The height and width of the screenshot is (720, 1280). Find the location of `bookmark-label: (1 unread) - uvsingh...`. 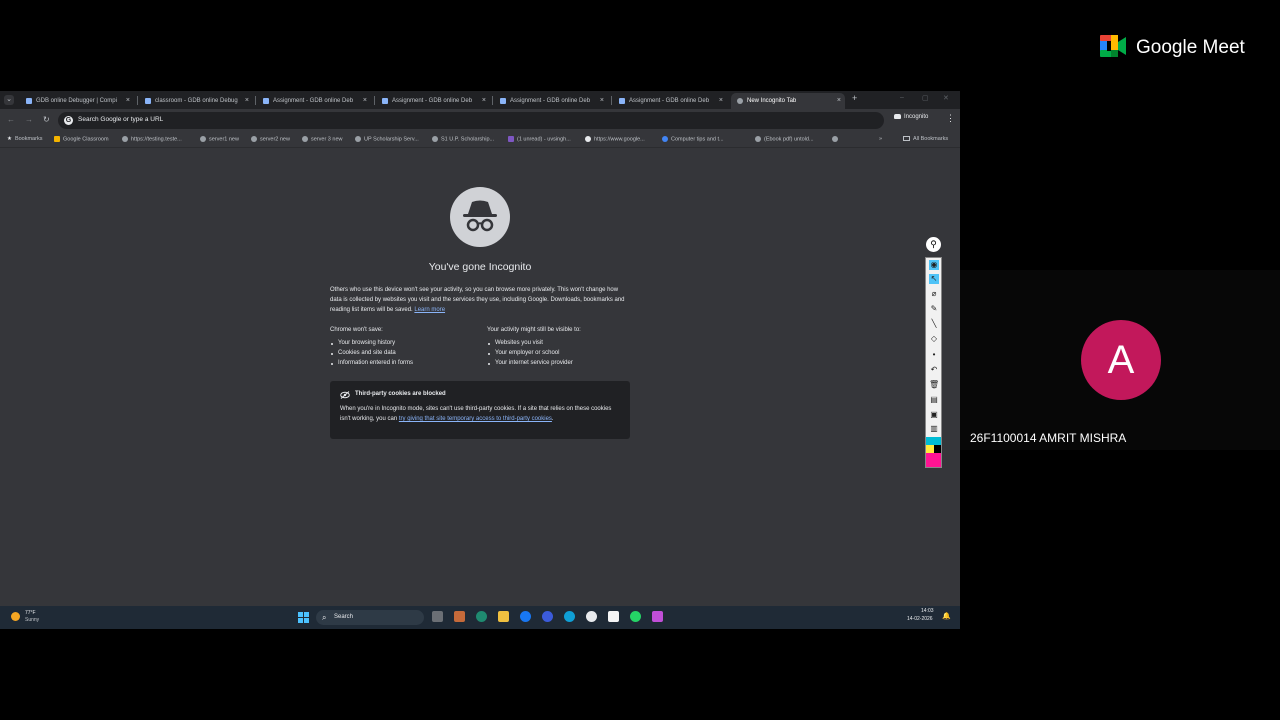

bookmark-label: (1 unread) - uvsingh... is located at coordinates (544, 139).